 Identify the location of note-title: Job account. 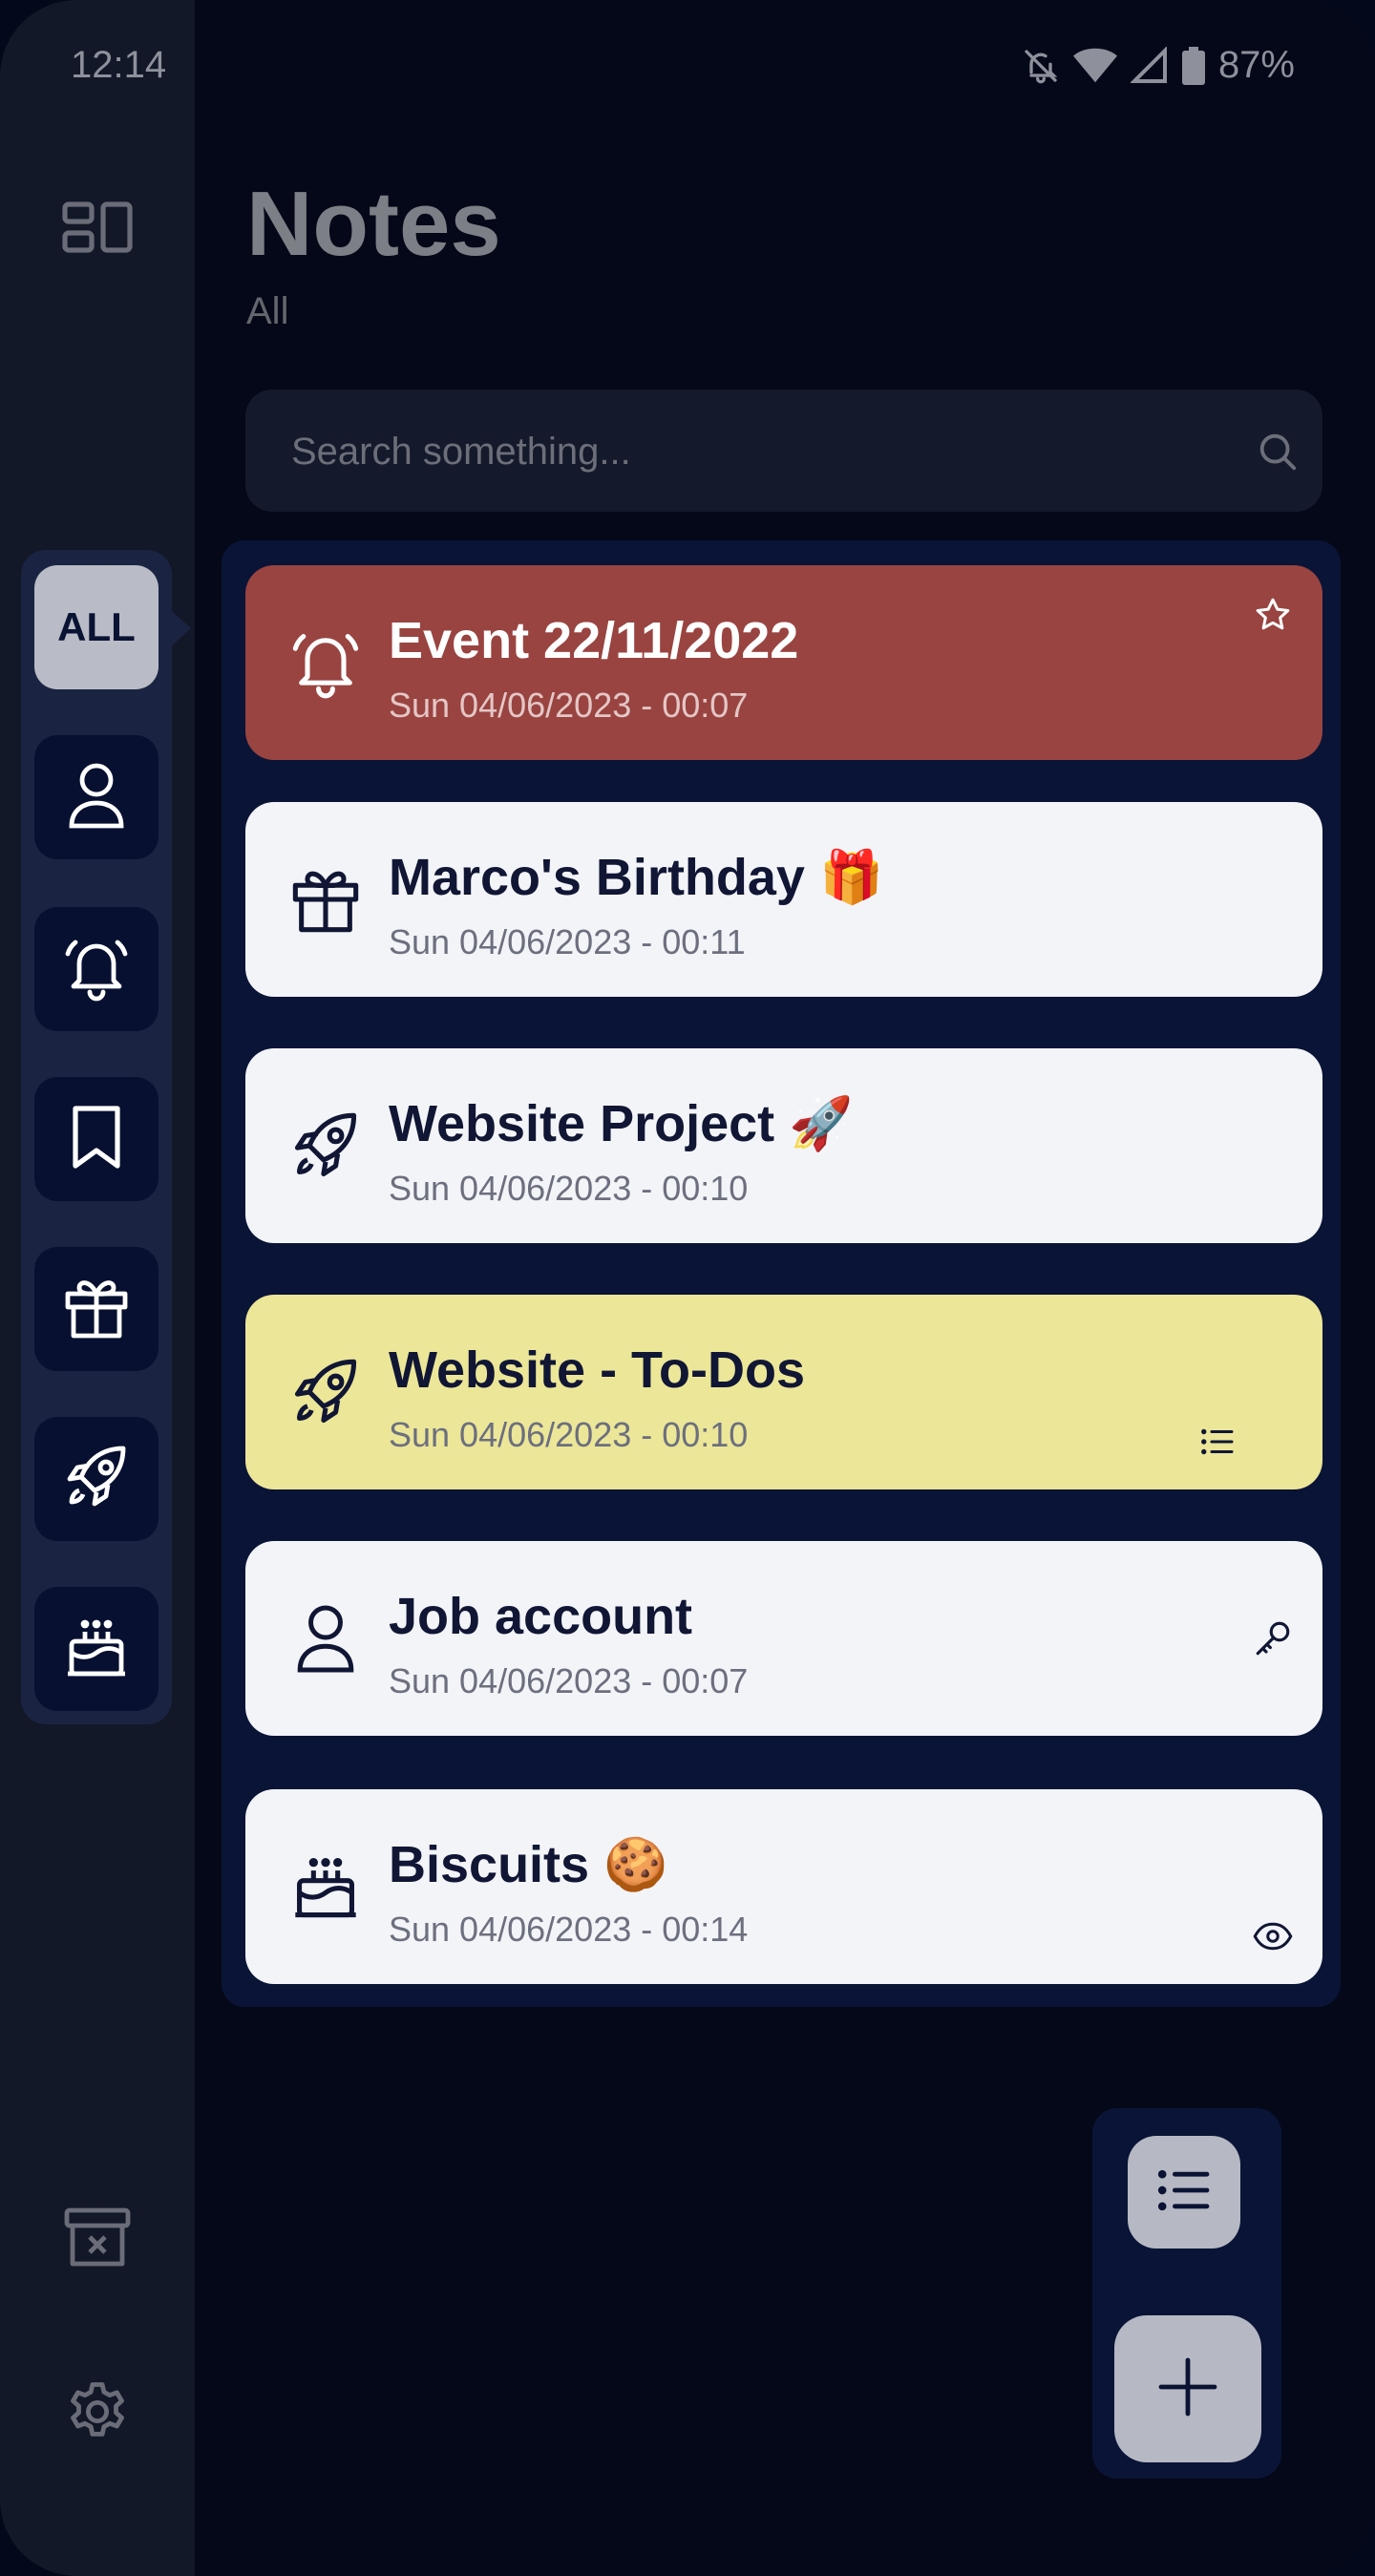
(541, 1616).